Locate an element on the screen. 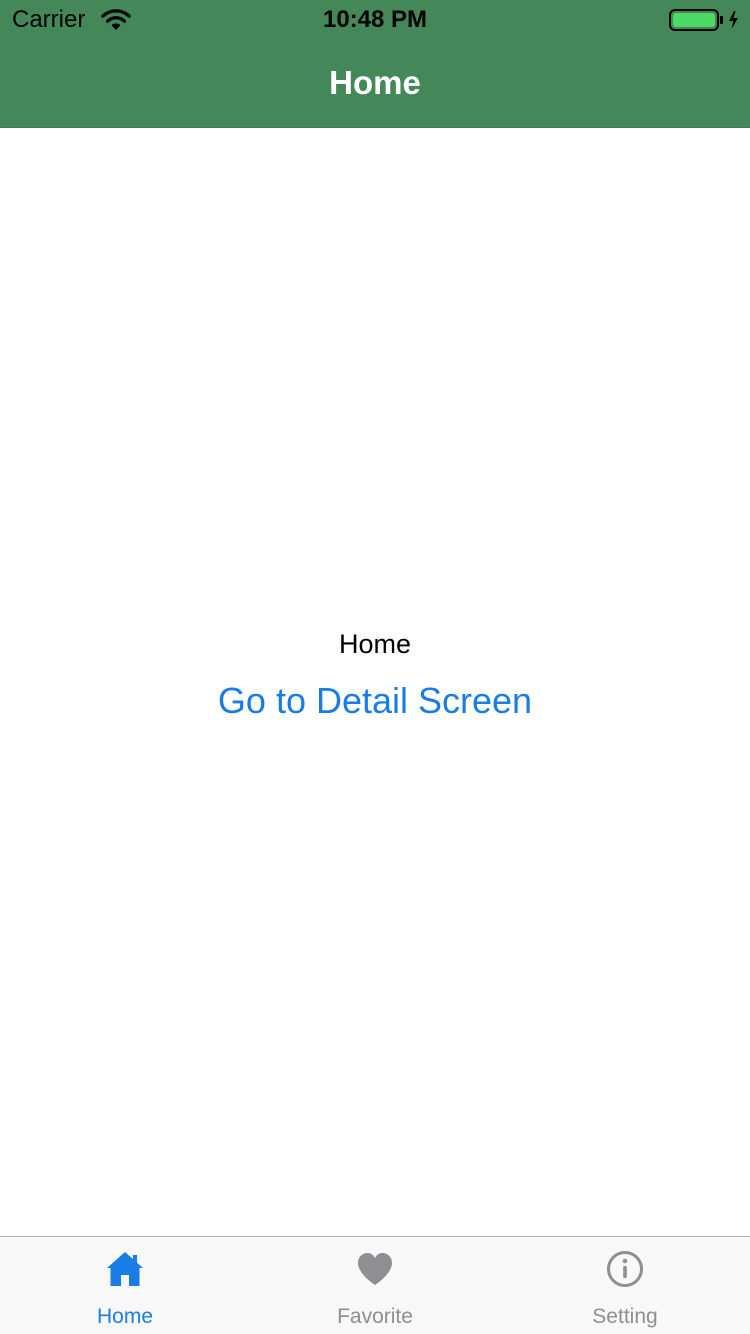 This screenshot has width=750, height=1334. tab-home: Home is located at coordinates (125, 1285).